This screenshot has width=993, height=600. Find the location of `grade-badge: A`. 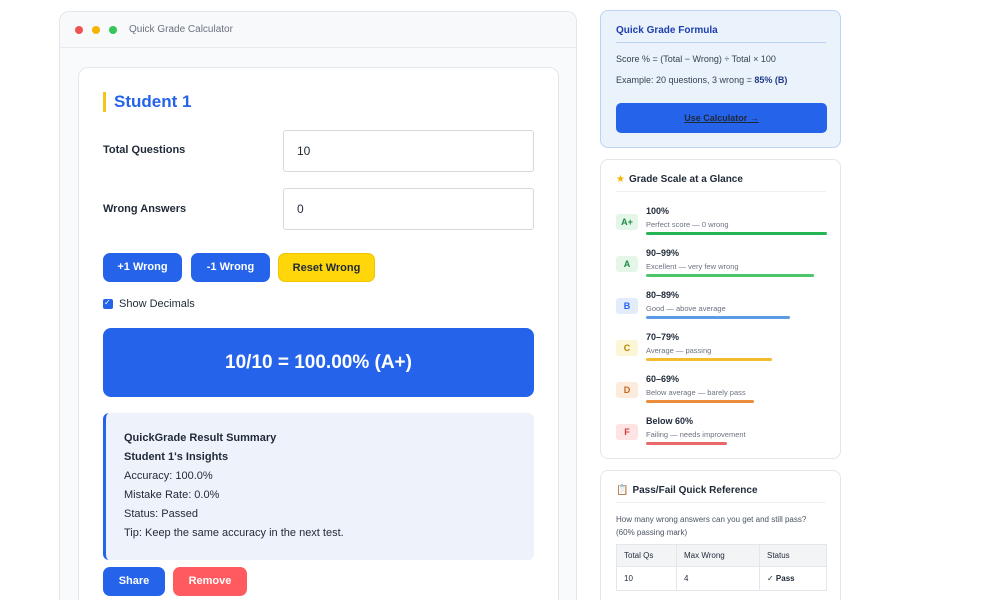

grade-badge: A is located at coordinates (627, 264).